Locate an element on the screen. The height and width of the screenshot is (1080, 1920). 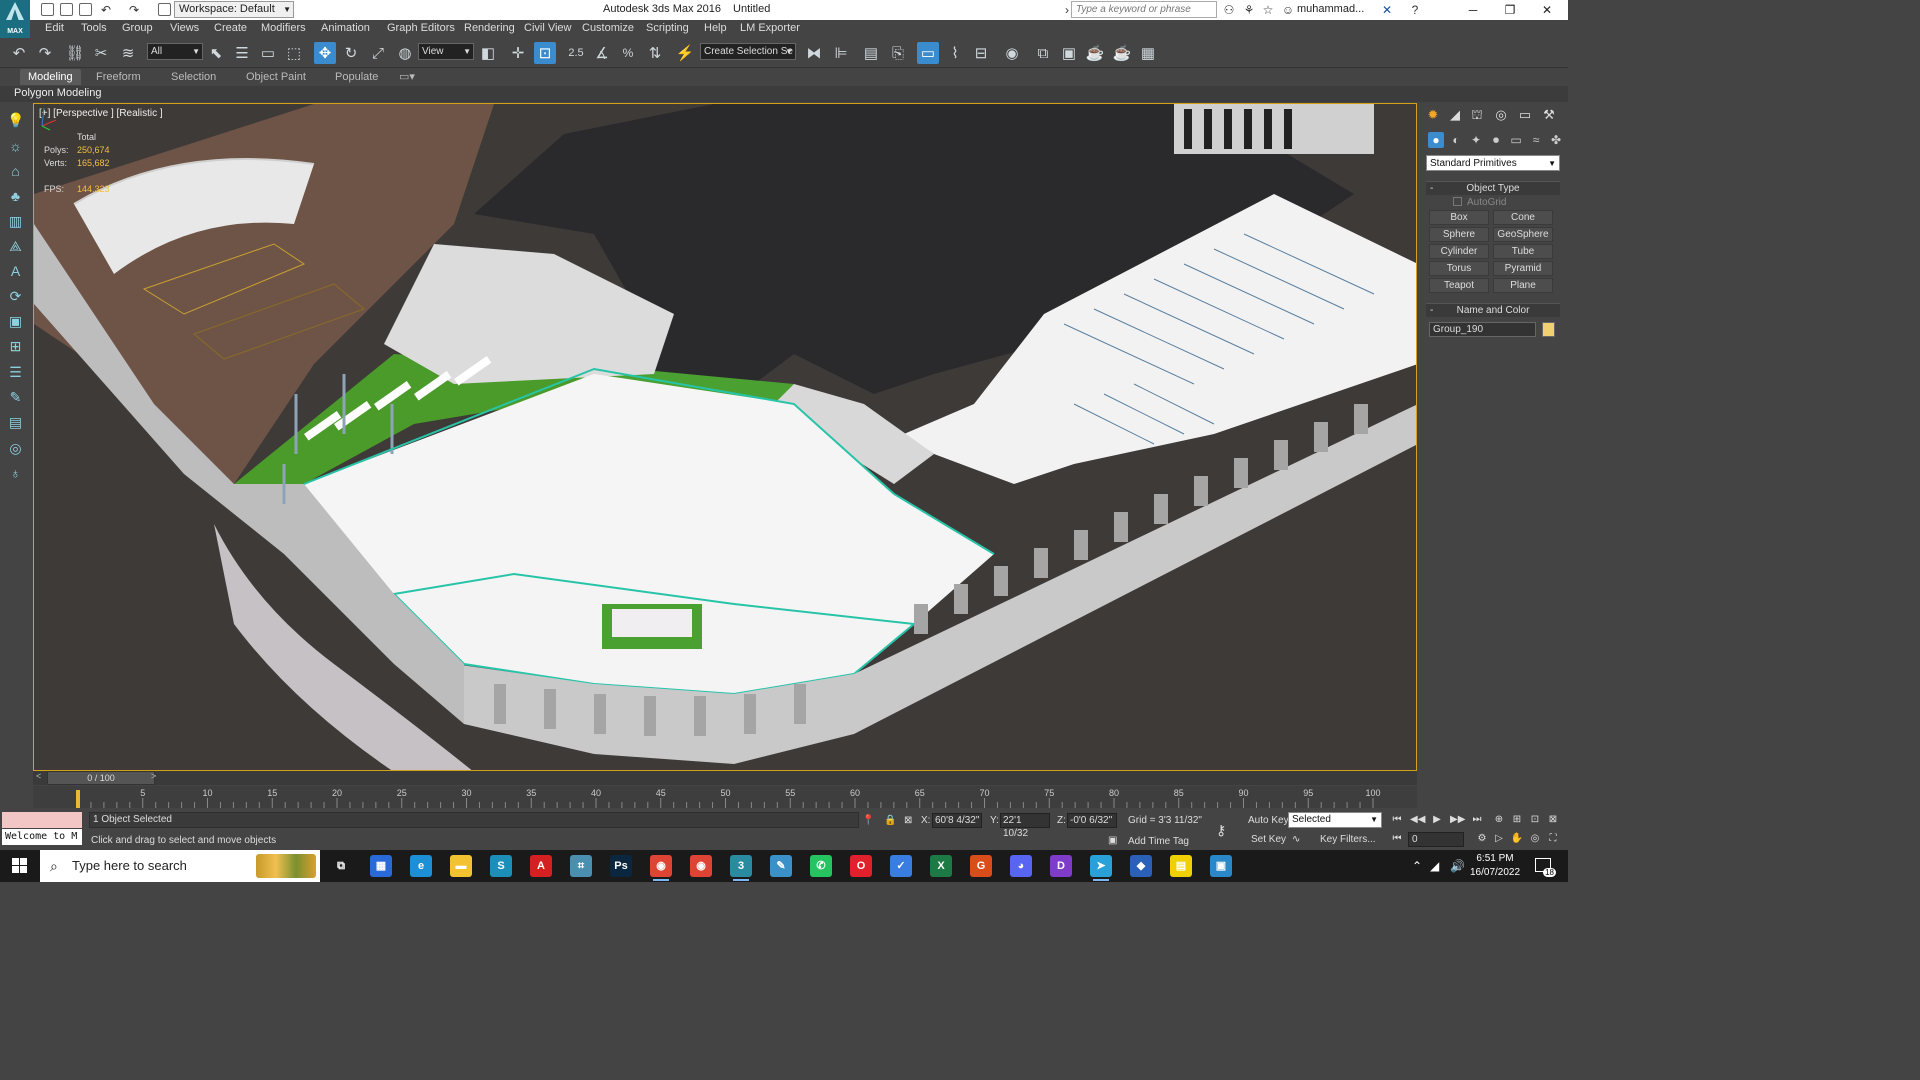
shapes-icon: ◐ is located at coordinates (1456, 140).